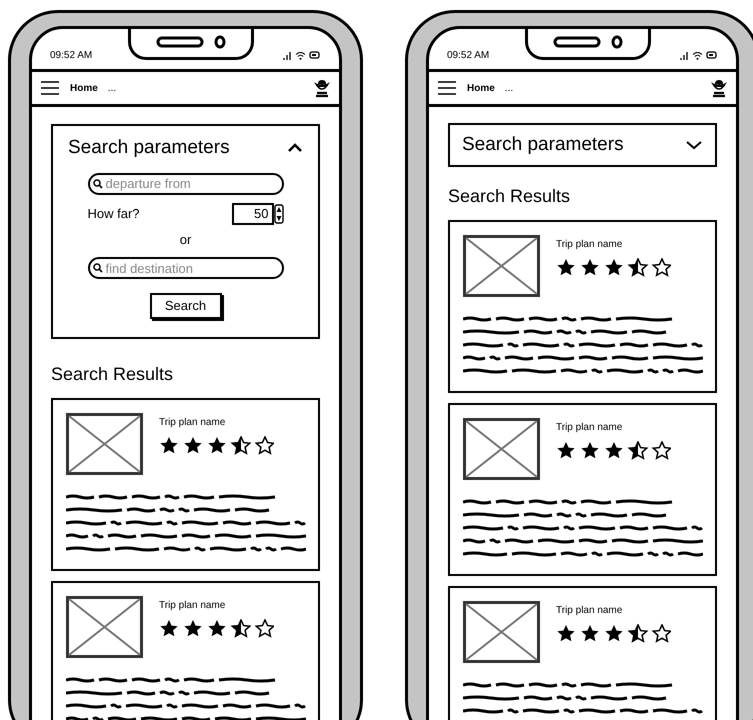 The height and width of the screenshot is (720, 753). Describe the element at coordinates (253, 213) in the screenshot. I see `distance-field: 50` at that location.